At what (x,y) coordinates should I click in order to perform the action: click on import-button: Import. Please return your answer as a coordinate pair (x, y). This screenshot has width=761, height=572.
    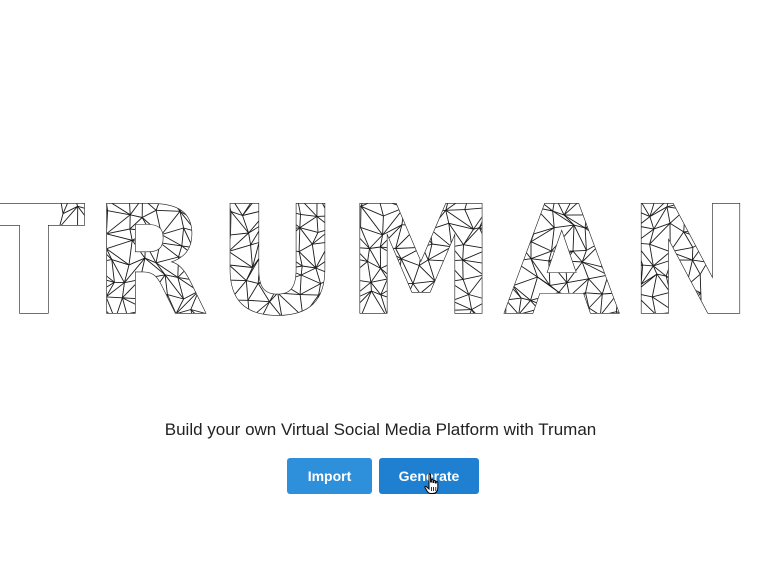
    Looking at the image, I should click on (329, 476).